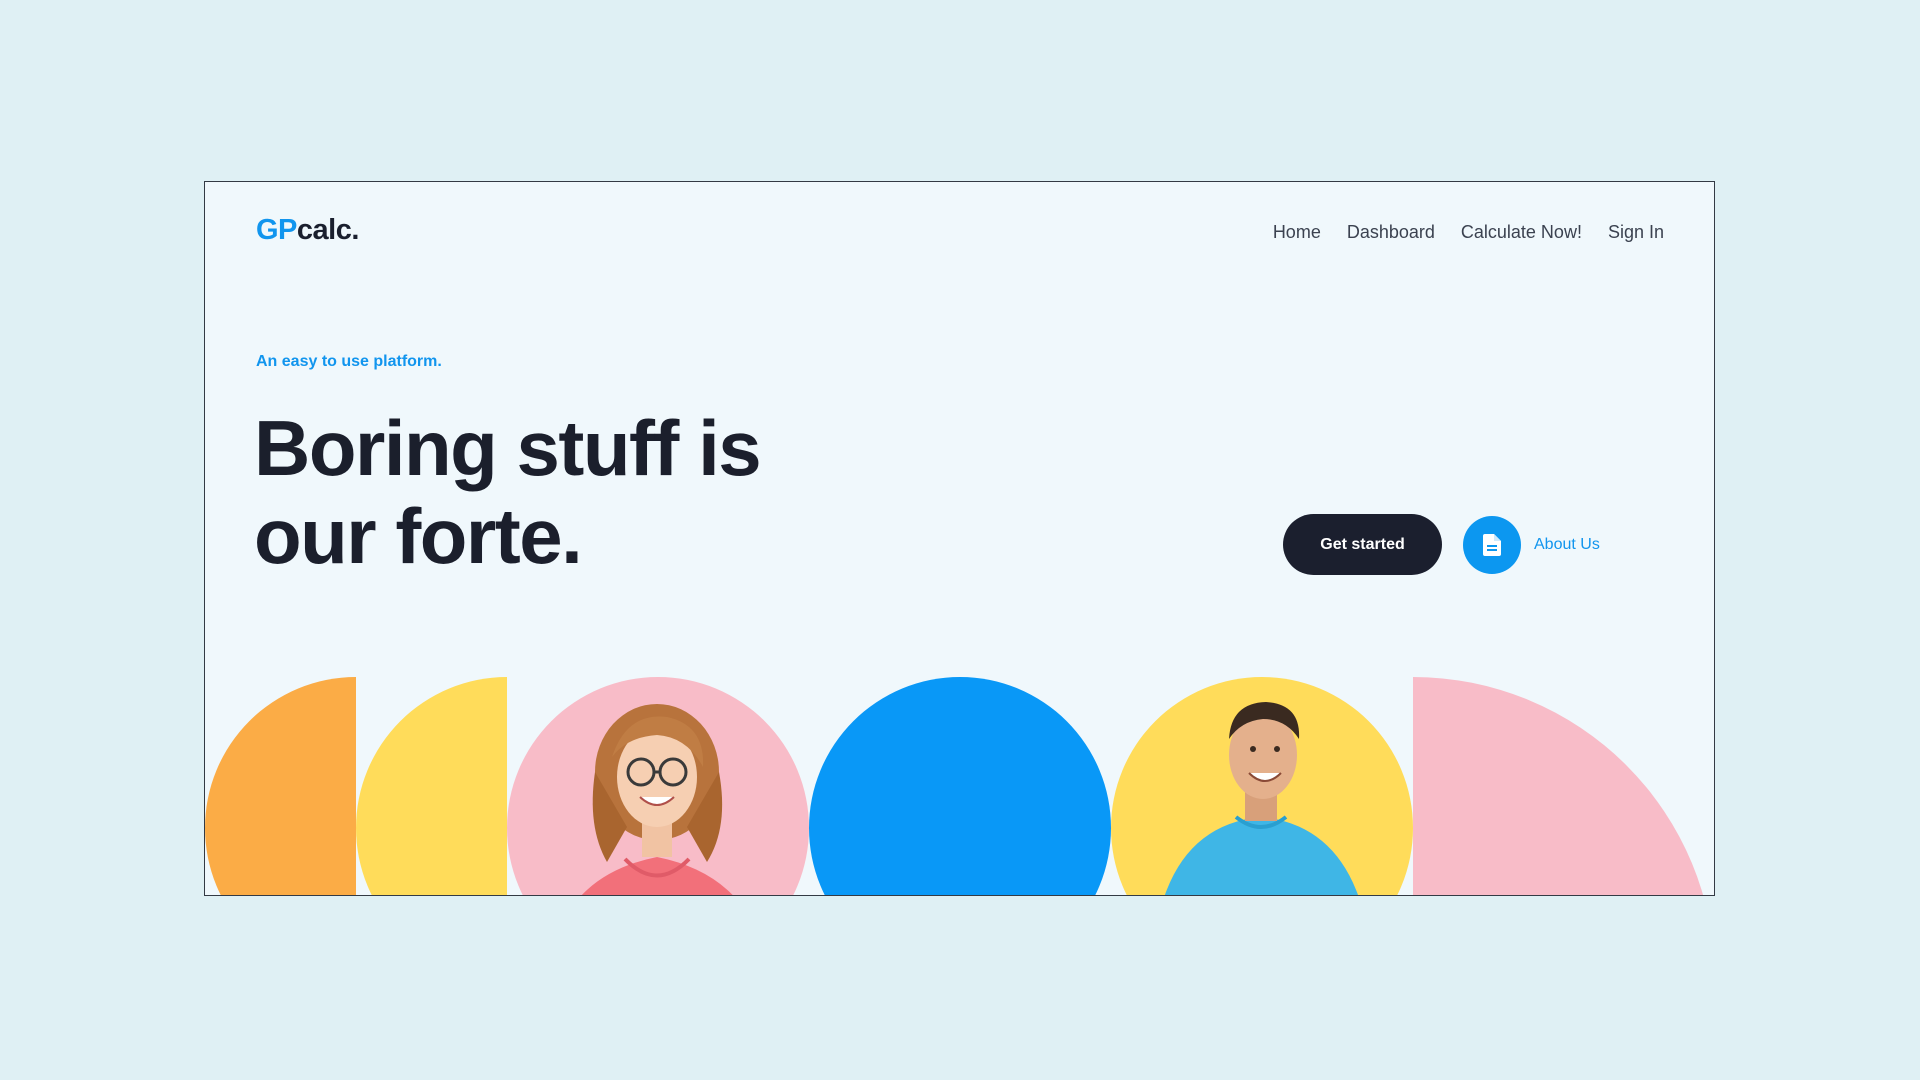 The width and height of the screenshot is (1920, 1080). I want to click on top-nav: Home Dashboard Calculate Now! Sign In, so click(1468, 232).